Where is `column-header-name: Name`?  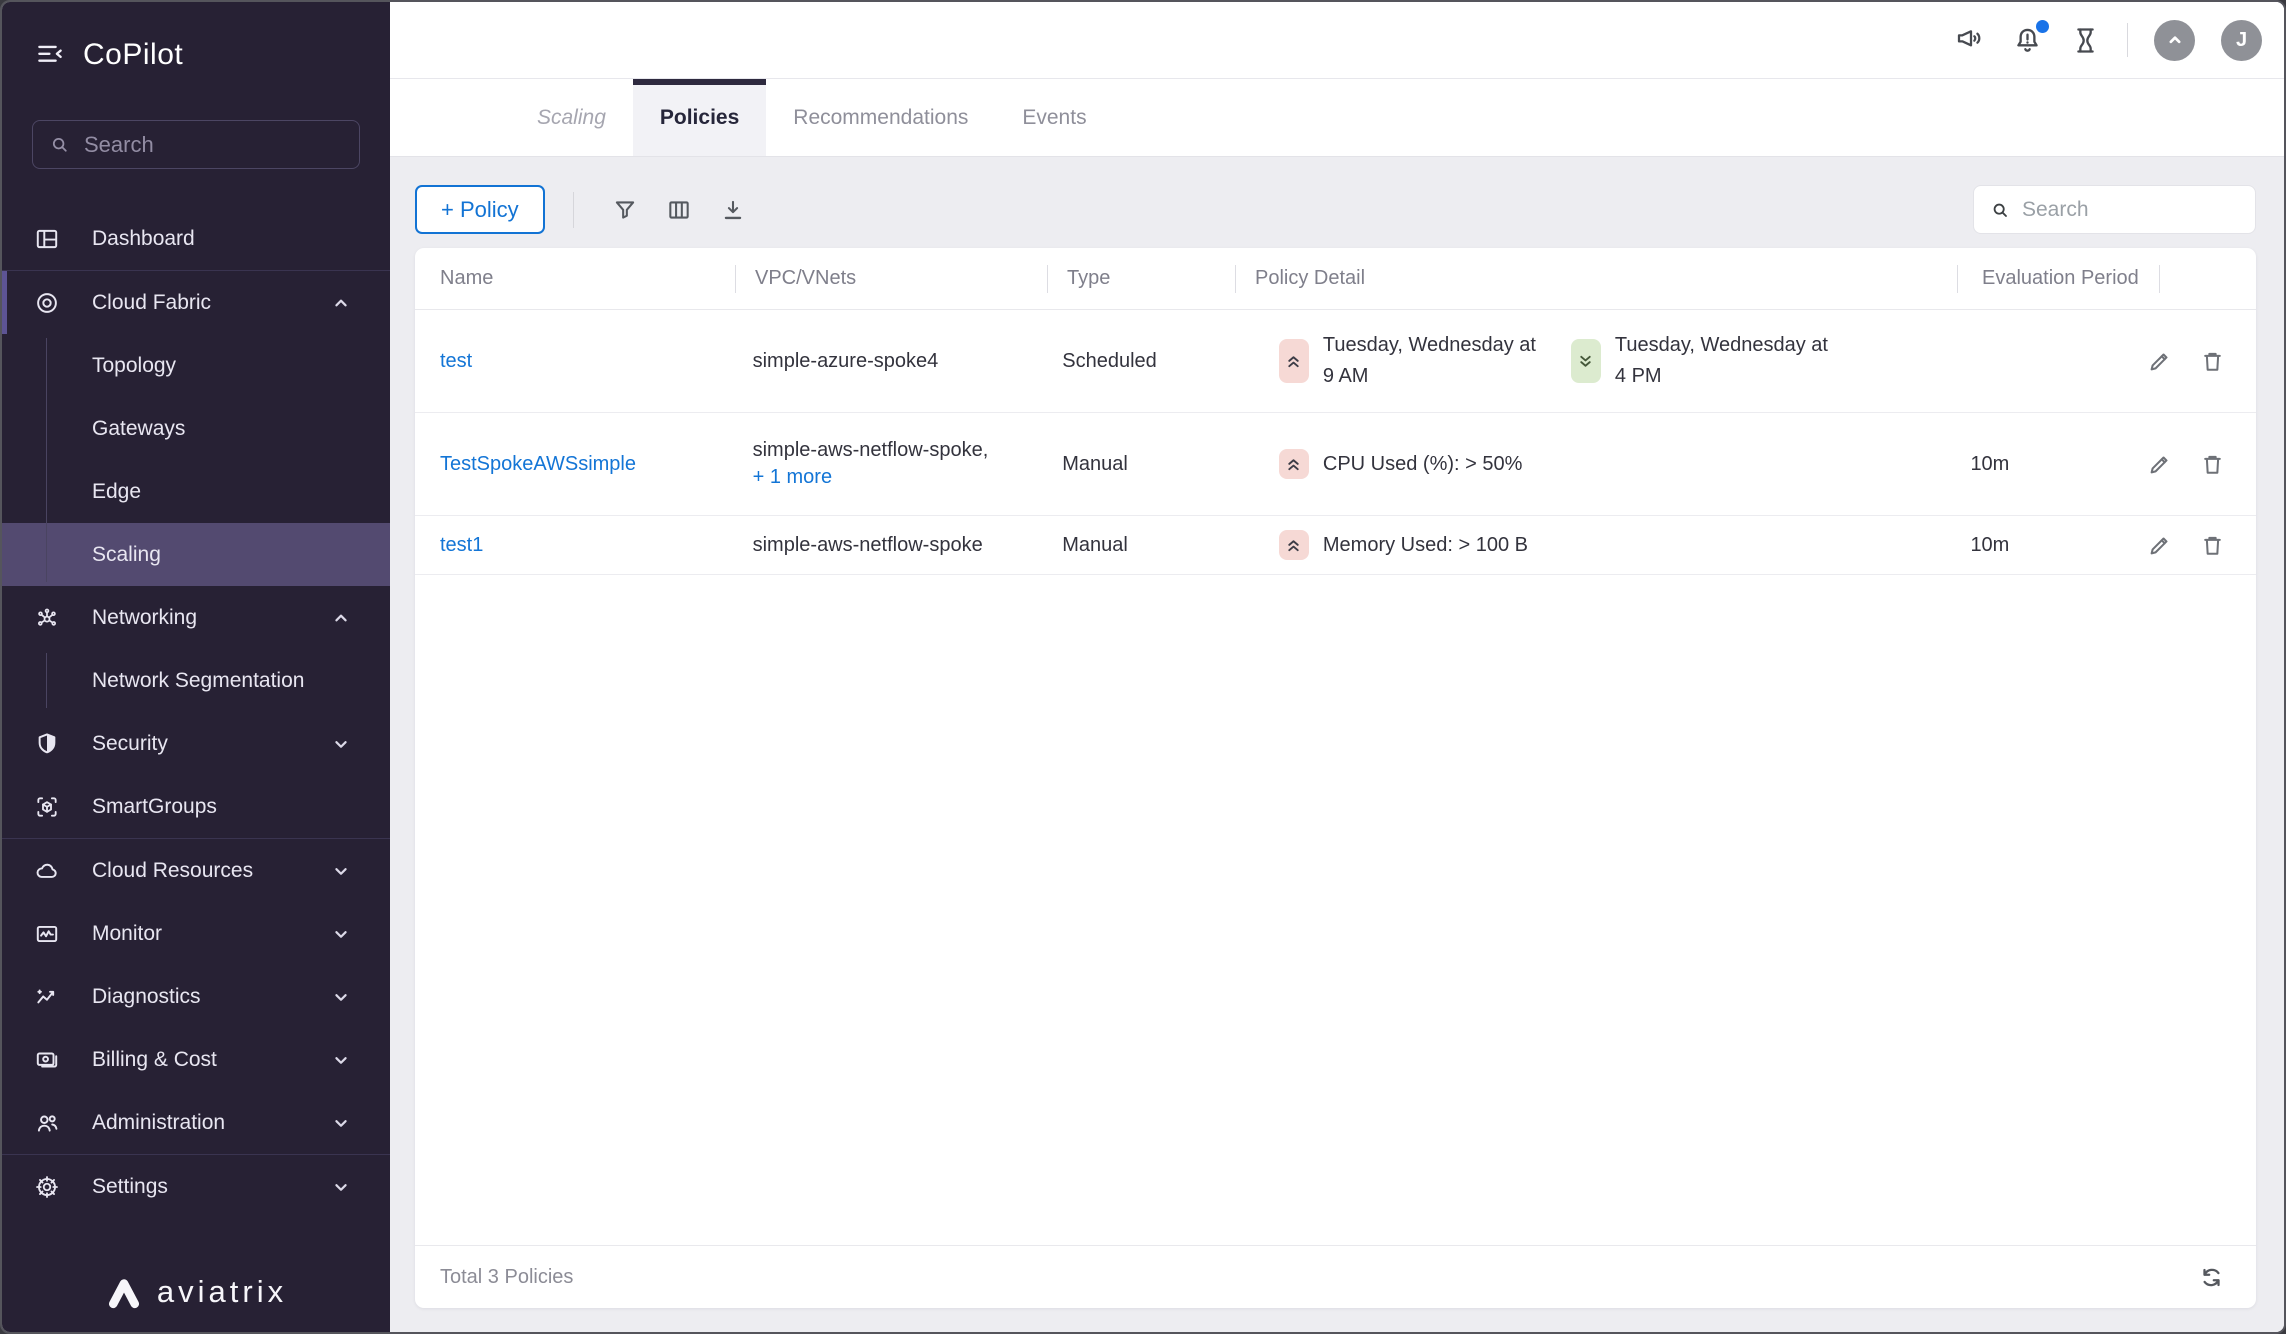
column-header-name: Name is located at coordinates (575, 278).